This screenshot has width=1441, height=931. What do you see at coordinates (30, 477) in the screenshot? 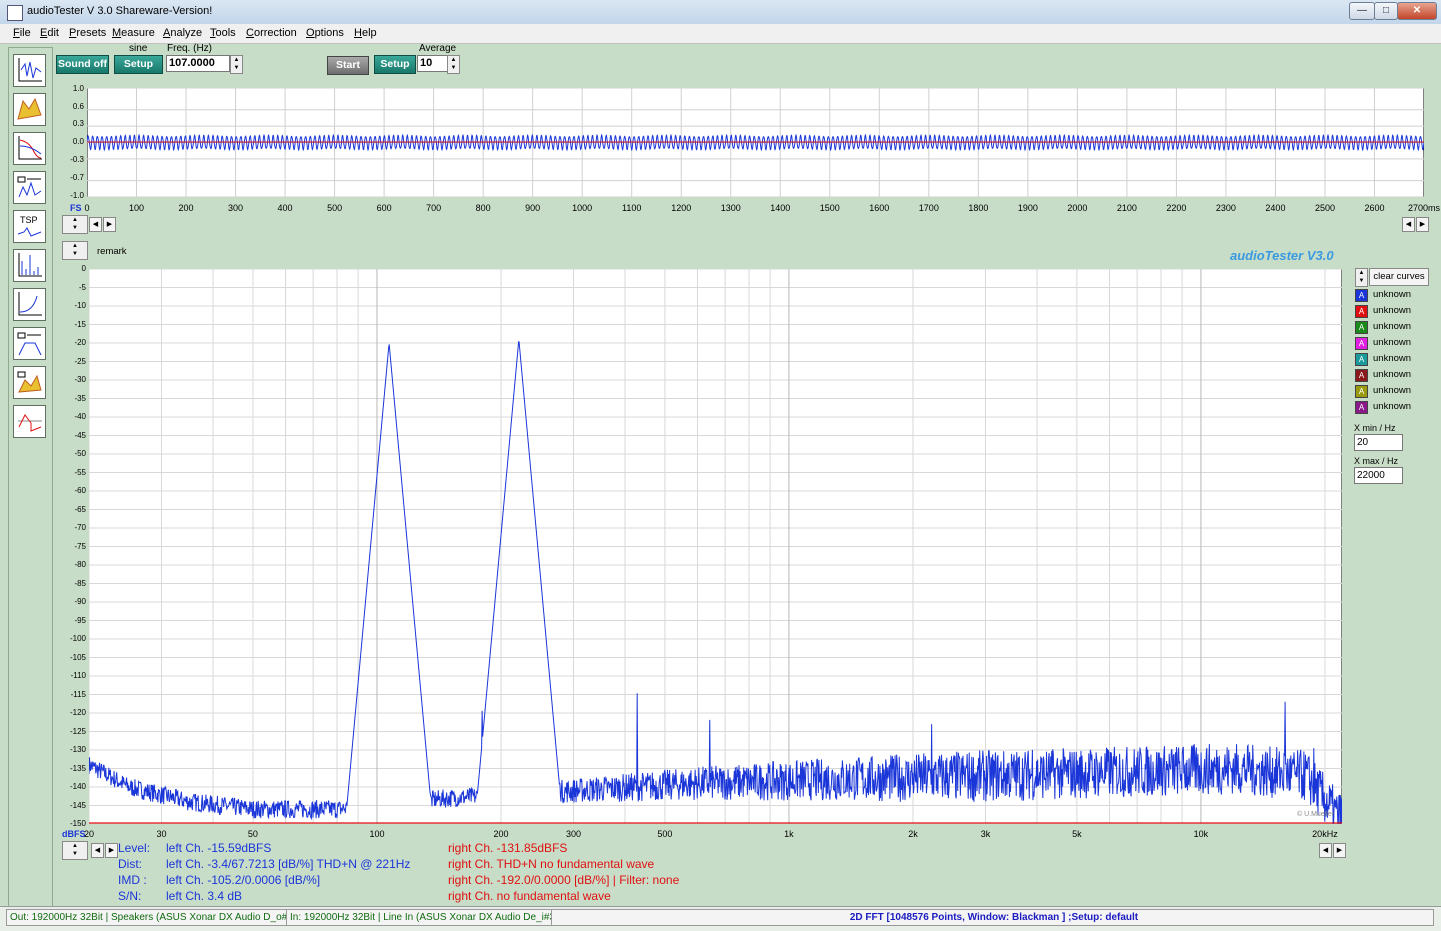
I see `left-toolbar: TSP` at bounding box center [30, 477].